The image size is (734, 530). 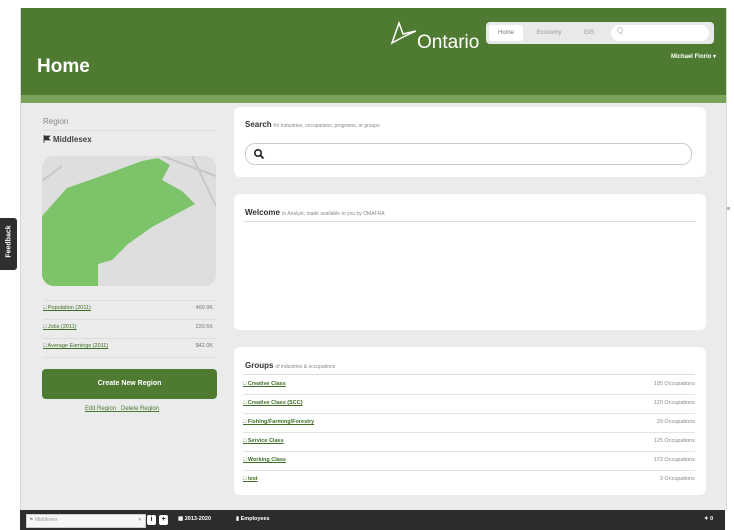 I want to click on nav-home: Home, so click(x=506, y=33).